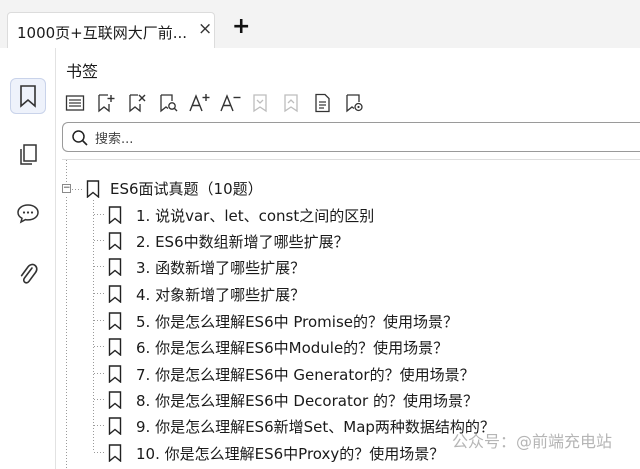 The image size is (640, 469). Describe the element at coordinates (242, 242) in the screenshot. I see `bookmark-item-label: 2. ES6中数组新增了哪些扩展？` at that location.